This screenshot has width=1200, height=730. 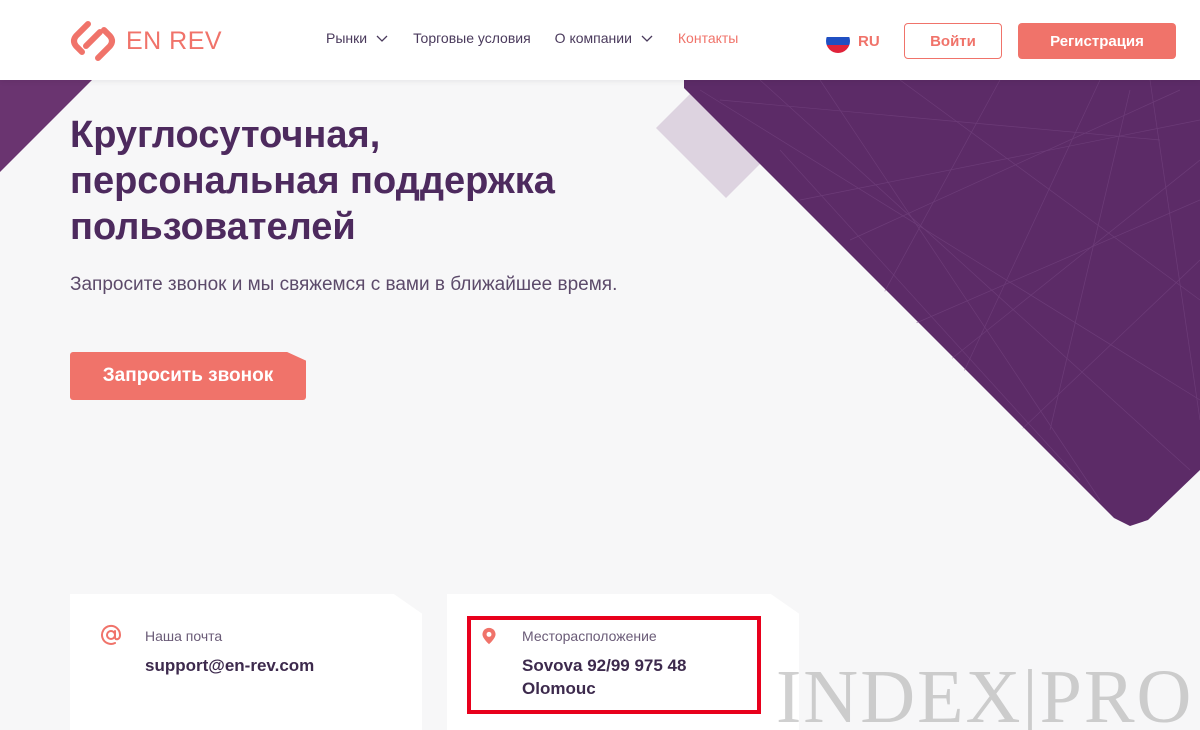 I want to click on nav-item-trading-conditions: Торговые условия, so click(x=472, y=38).